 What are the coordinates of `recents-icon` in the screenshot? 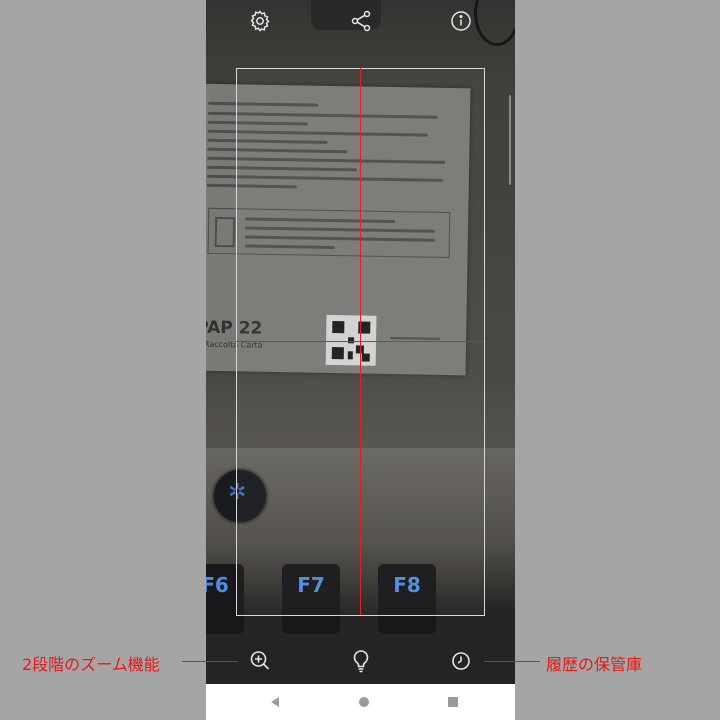 It's located at (453, 702).